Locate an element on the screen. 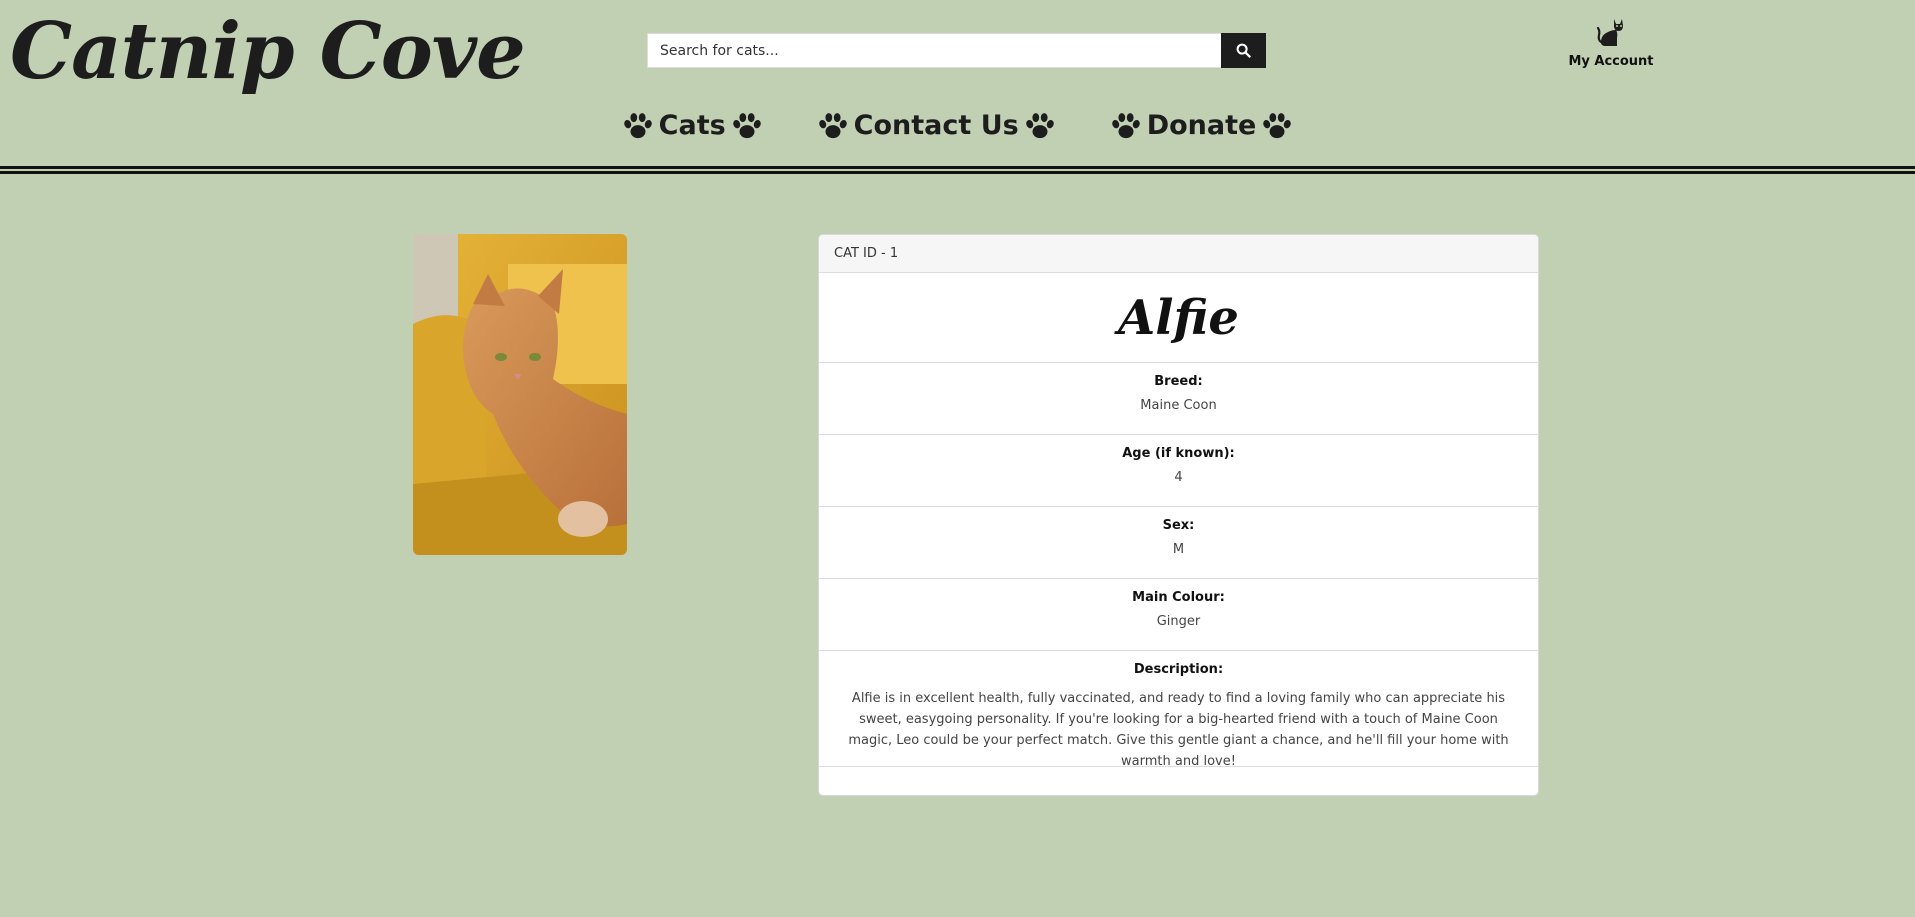 The height and width of the screenshot is (917, 1915). field-label: Description: is located at coordinates (1178, 669).